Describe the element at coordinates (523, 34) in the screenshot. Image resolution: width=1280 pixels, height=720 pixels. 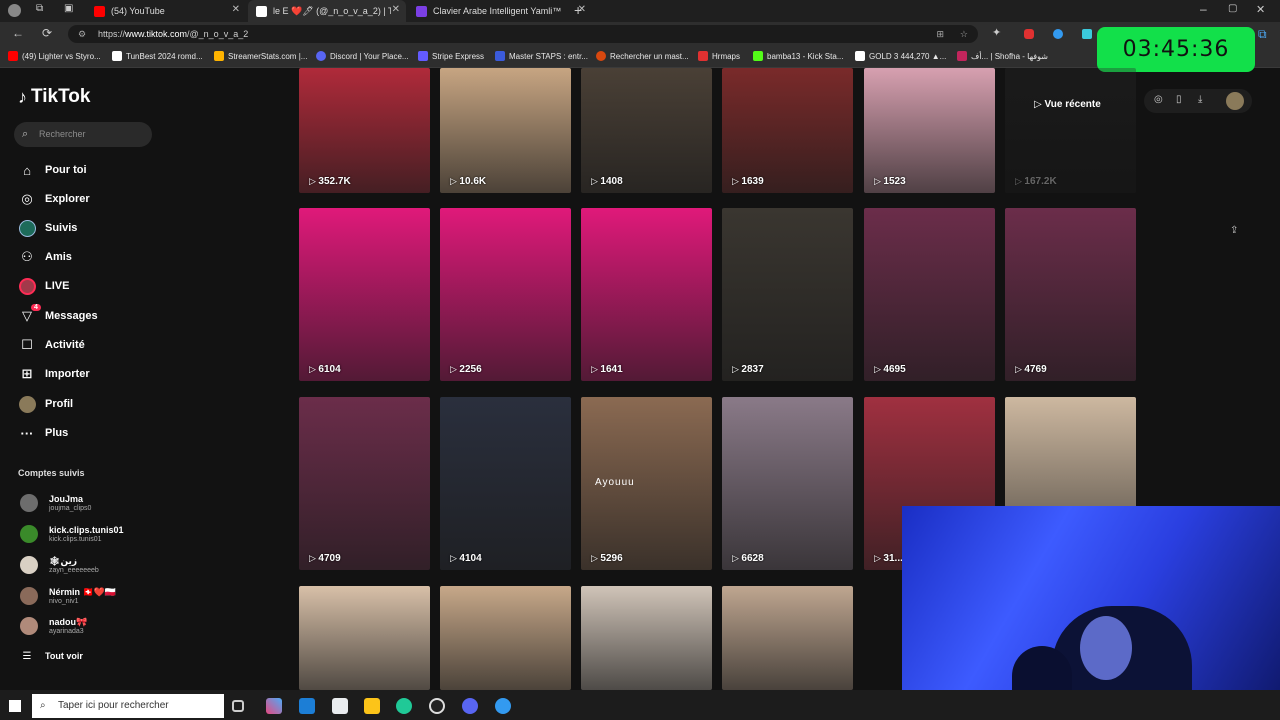
I see `address-bar: ⚙ https://www.tiktok.com/@_n_o_v_a_2 ⊞ ☆` at that location.